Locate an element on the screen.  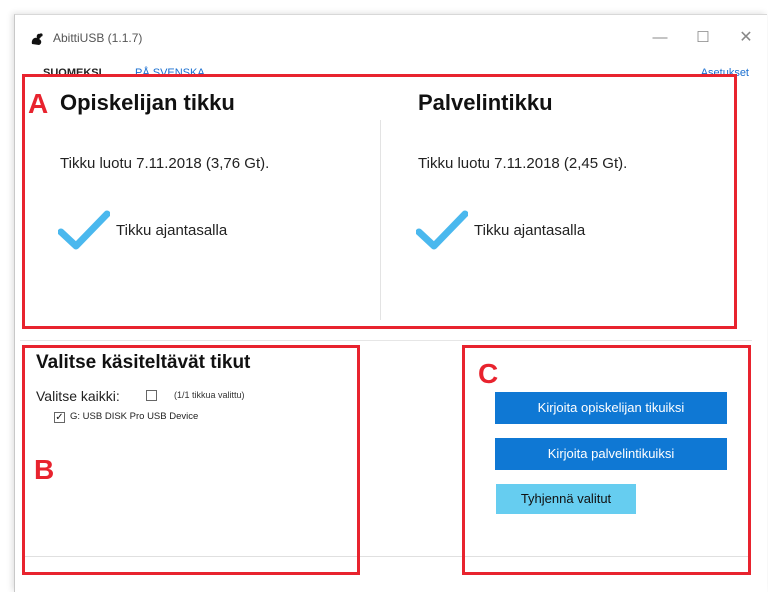
maximize-icon: ☐ is located at coordinates (703, 38).